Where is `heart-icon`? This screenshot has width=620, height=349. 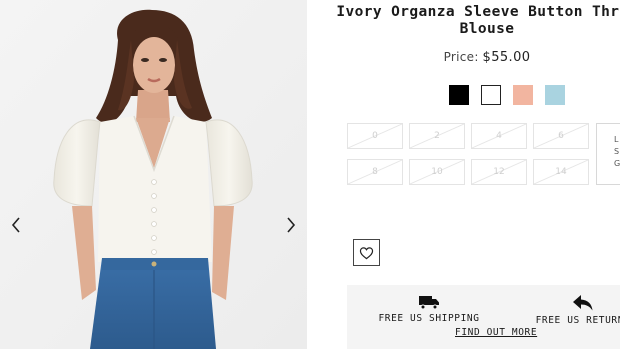 heart-icon is located at coordinates (366, 252).